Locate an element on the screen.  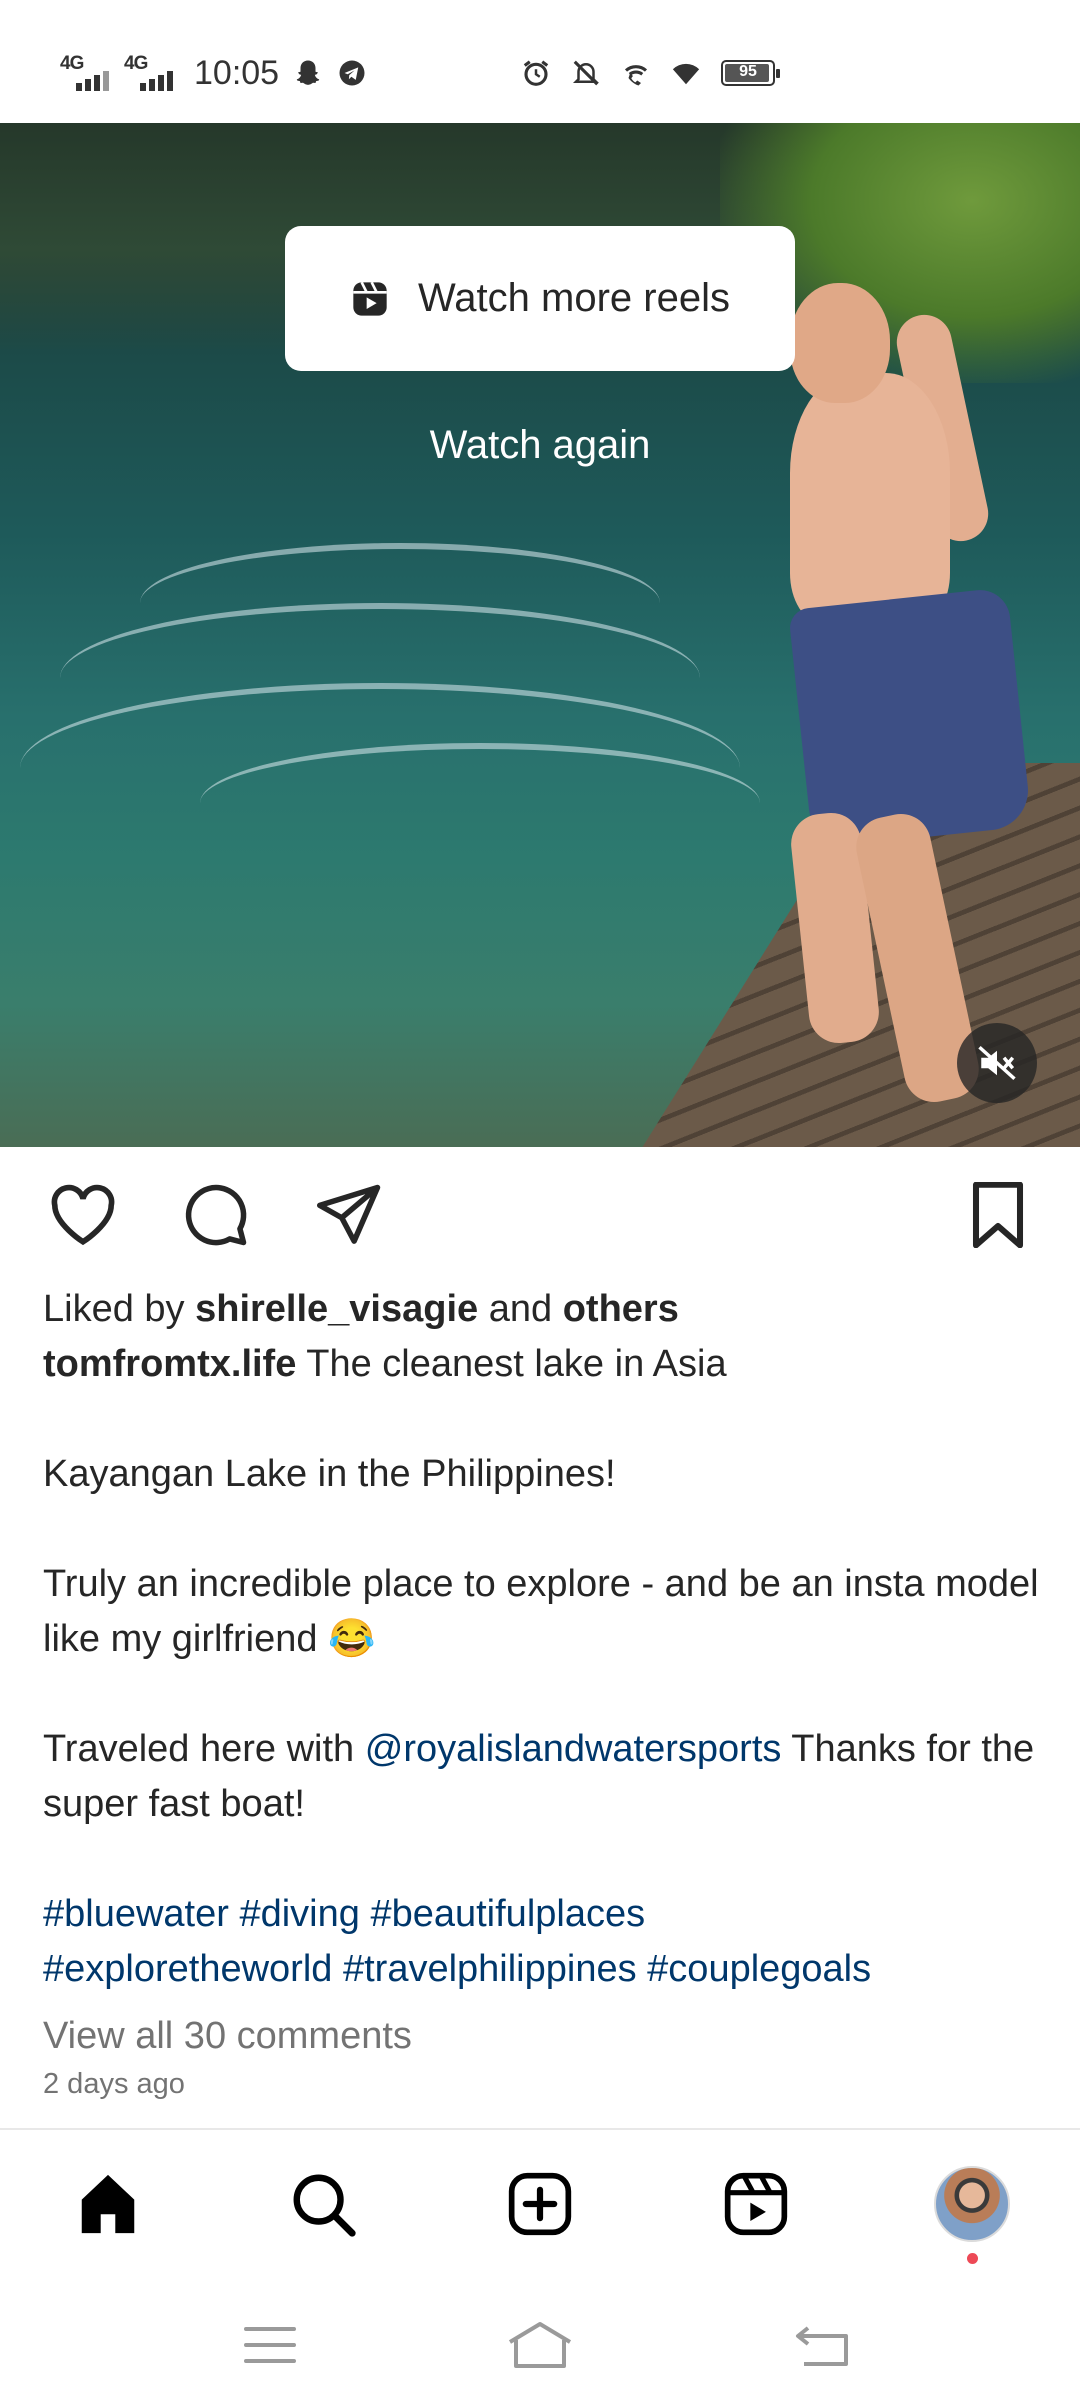
send-icon is located at coordinates (349, 1214).